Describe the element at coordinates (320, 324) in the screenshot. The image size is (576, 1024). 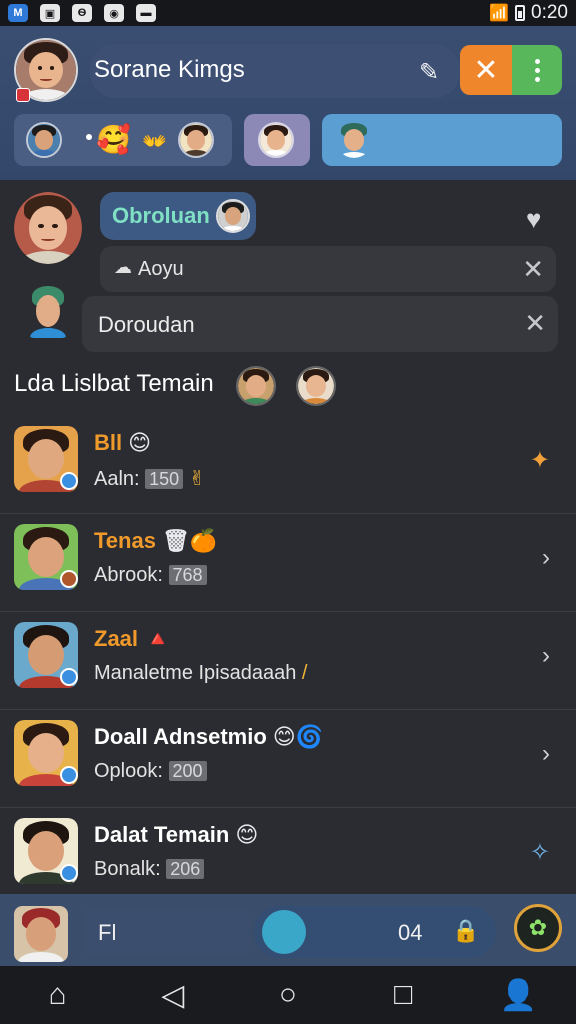
I see `suggestion-row: Doroudan ✕` at that location.